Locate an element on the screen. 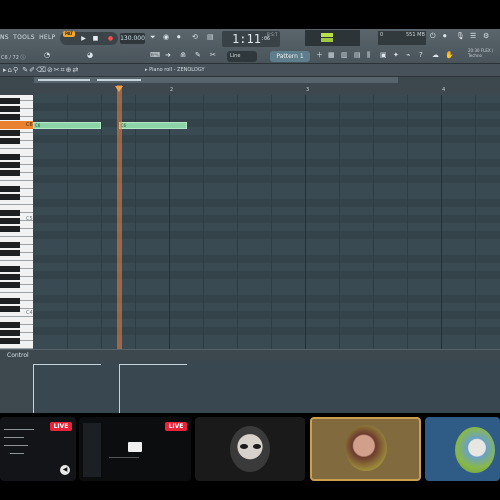 The image size is (500, 500). menu-item-tools: TOOLS is located at coordinates (24, 37).